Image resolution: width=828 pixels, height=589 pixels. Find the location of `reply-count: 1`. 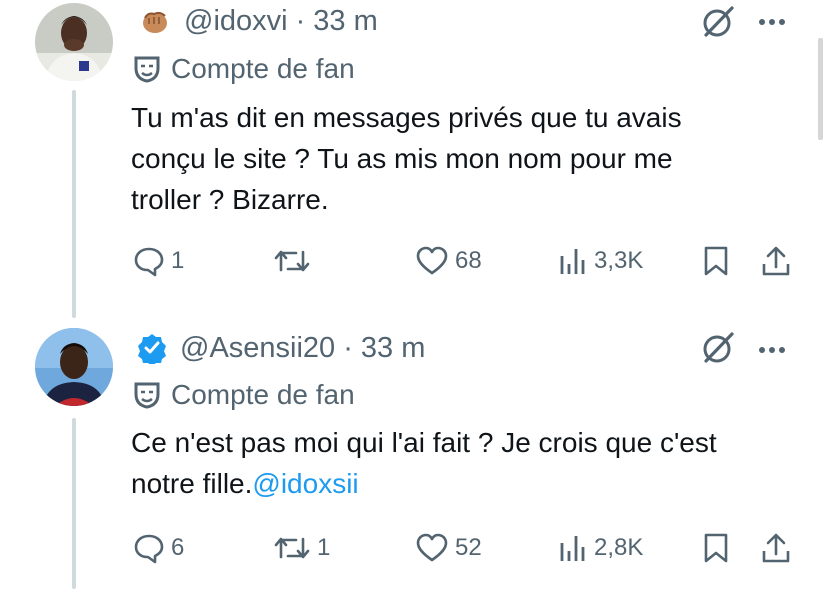

reply-count: 1 is located at coordinates (178, 260).